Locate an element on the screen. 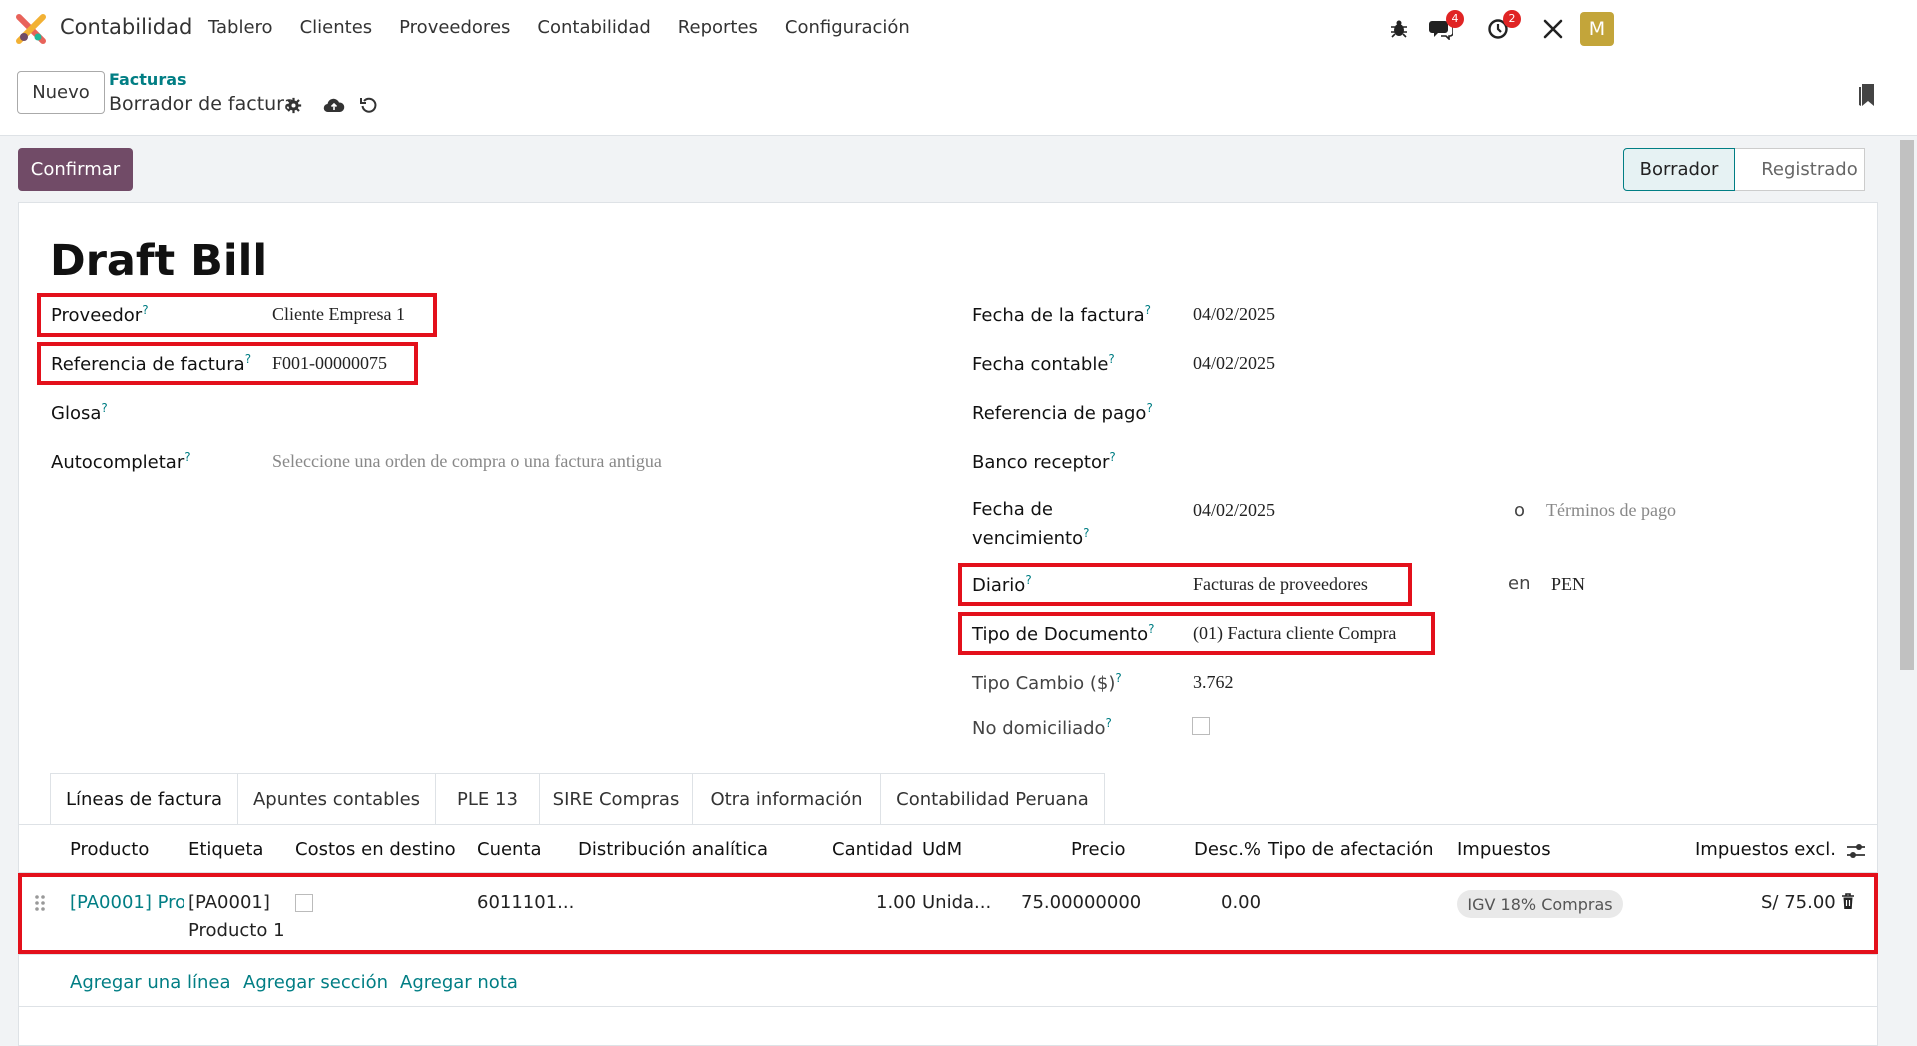  control-panel: Nuevo Facturas Borrador de factura is located at coordinates (958, 96).